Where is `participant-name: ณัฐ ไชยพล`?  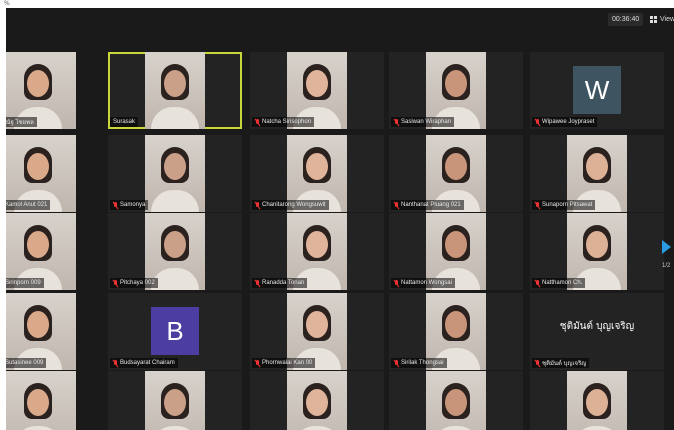 participant-name: ณัฐ ไชยพล is located at coordinates (20, 123).